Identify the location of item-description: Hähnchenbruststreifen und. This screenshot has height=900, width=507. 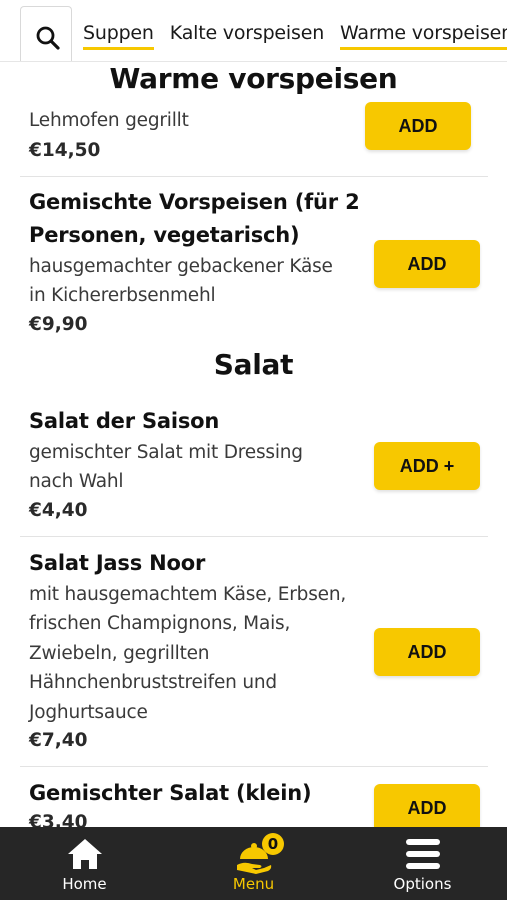
(153, 682).